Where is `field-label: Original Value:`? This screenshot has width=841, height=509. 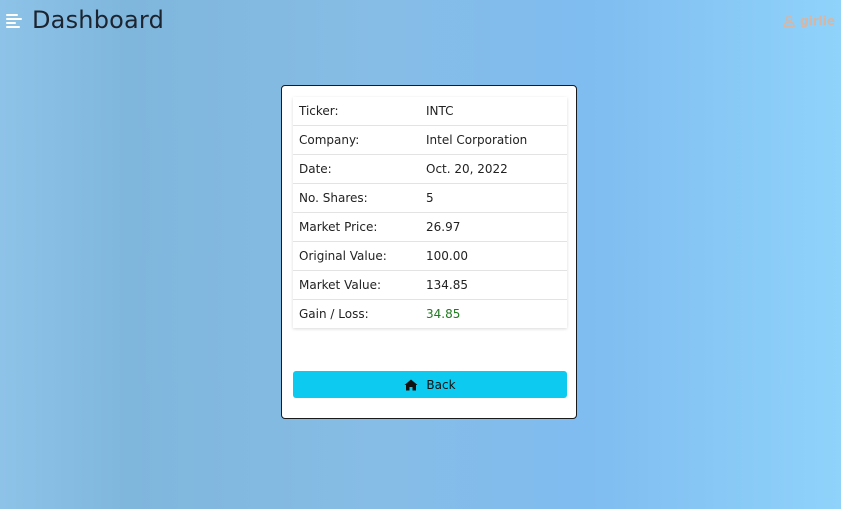
field-label: Original Value: is located at coordinates (343, 256).